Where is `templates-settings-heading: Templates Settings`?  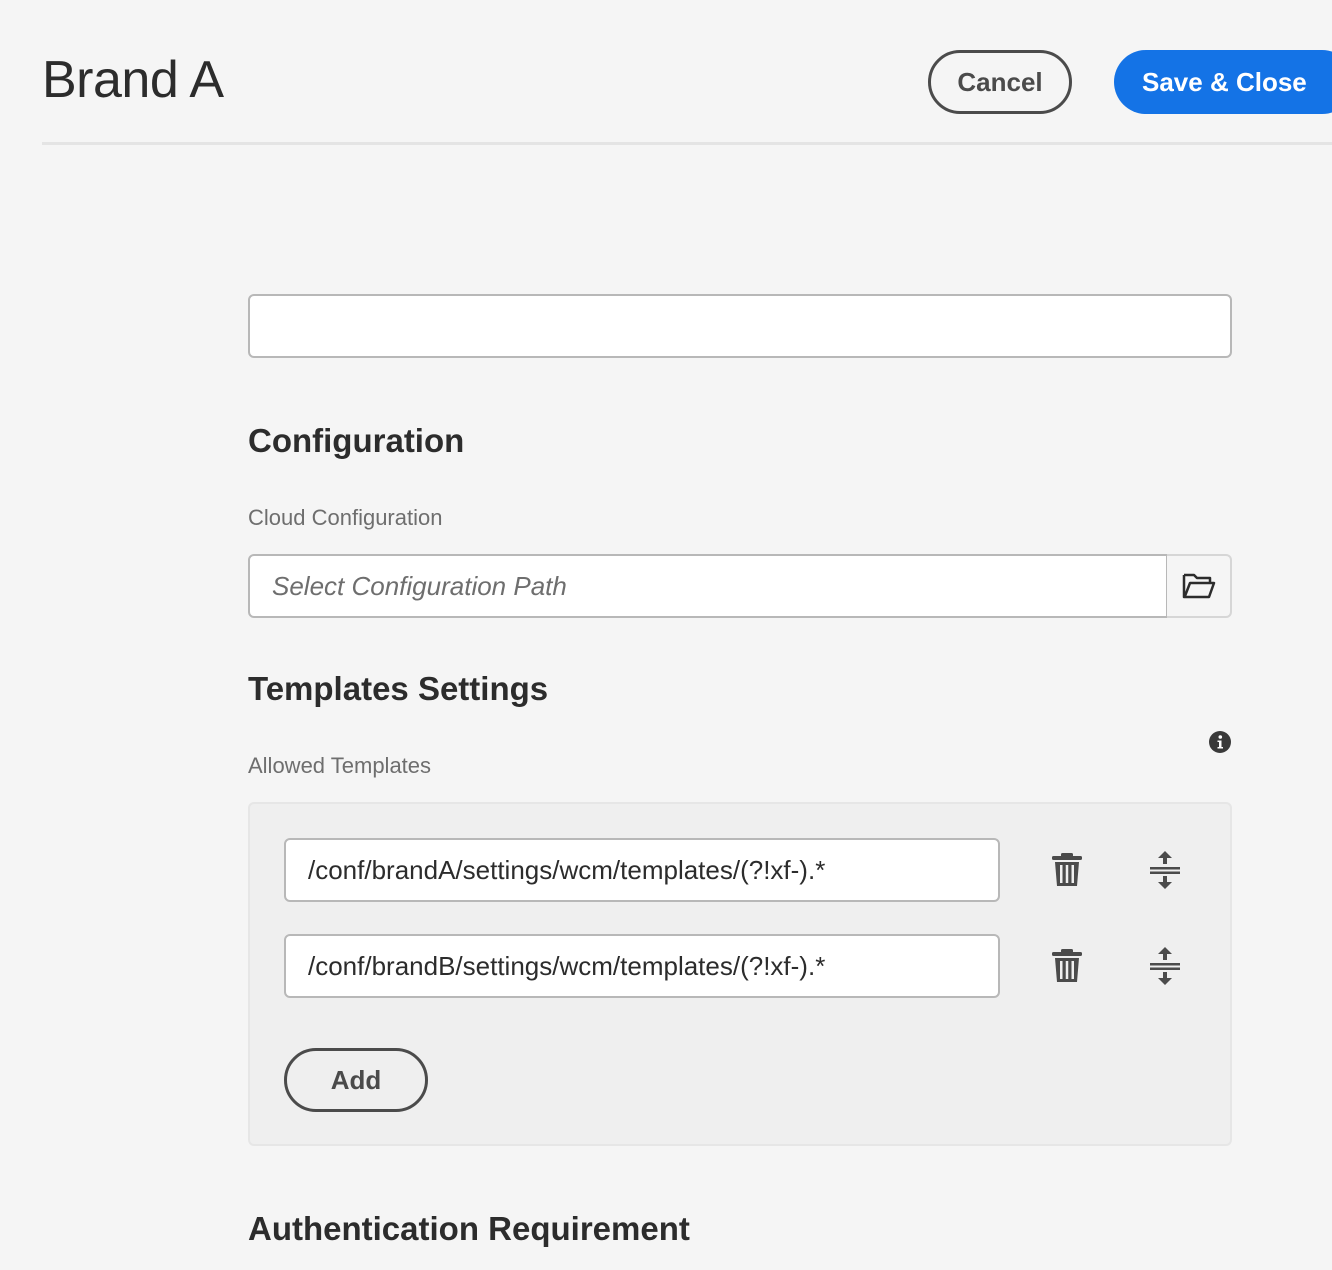 templates-settings-heading: Templates Settings is located at coordinates (398, 688).